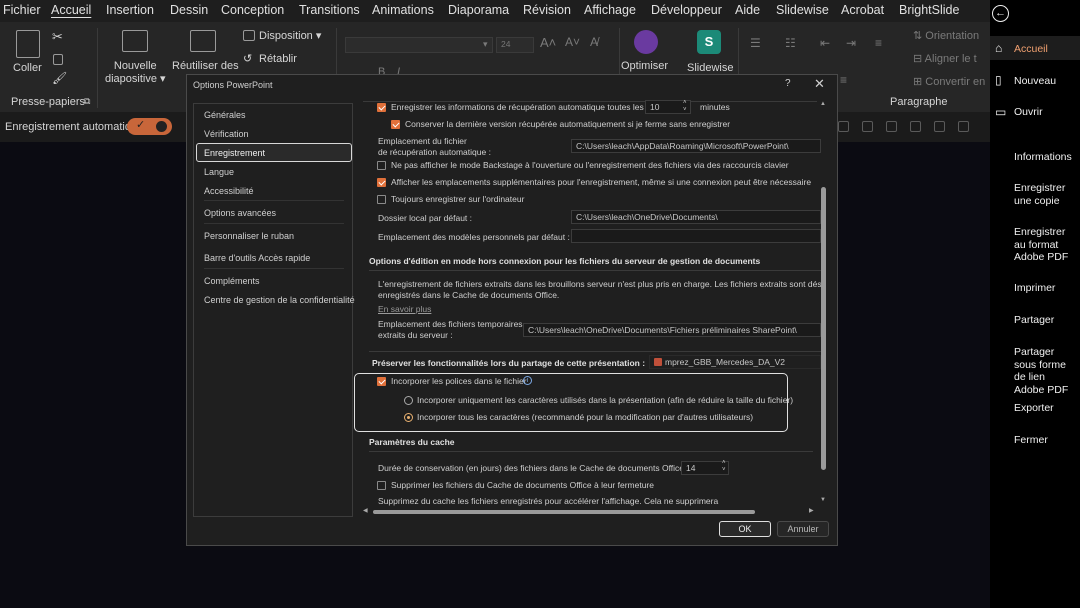  What do you see at coordinates (395, 124) in the screenshot?
I see `keep-last-version-checkbox` at bounding box center [395, 124].